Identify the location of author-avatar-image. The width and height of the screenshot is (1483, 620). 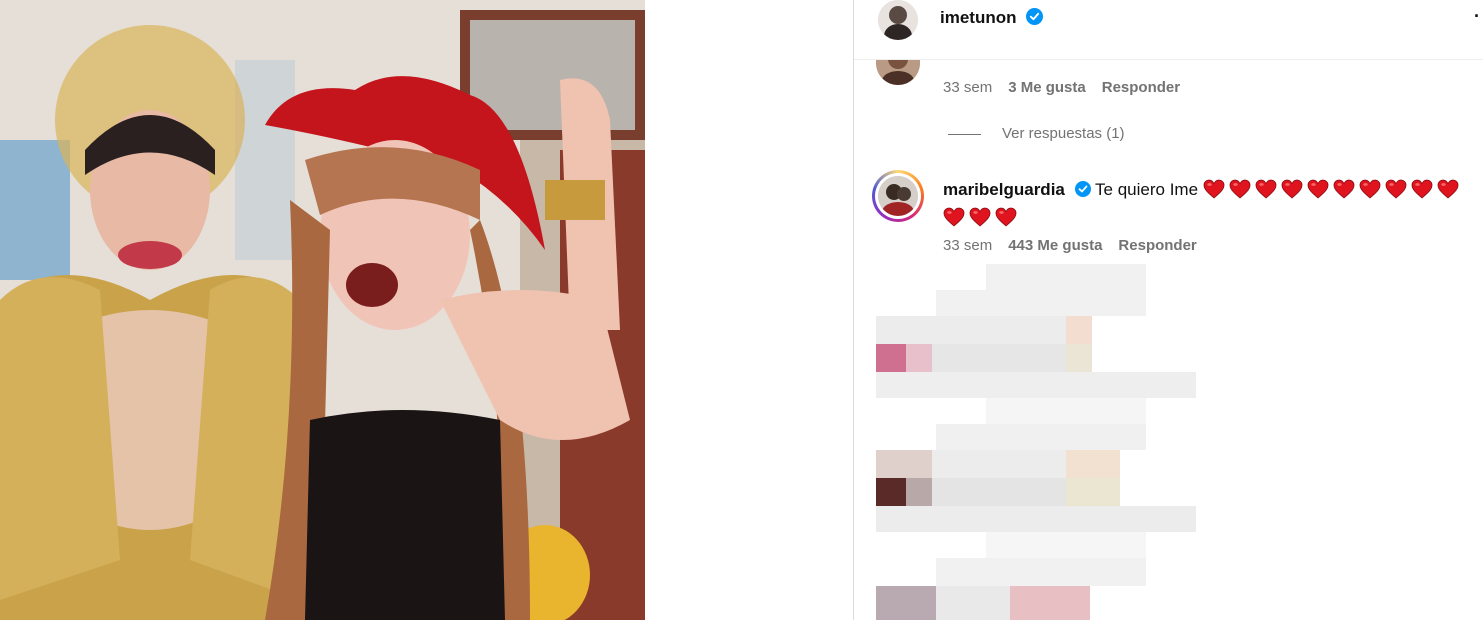
(898, 20).